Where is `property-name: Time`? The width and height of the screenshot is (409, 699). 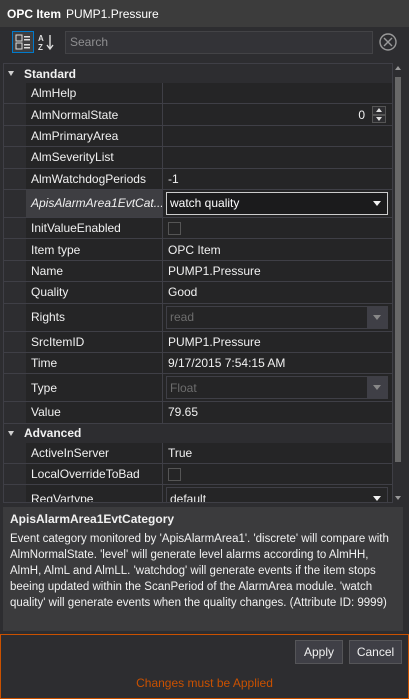
property-name: Time is located at coordinates (94, 363).